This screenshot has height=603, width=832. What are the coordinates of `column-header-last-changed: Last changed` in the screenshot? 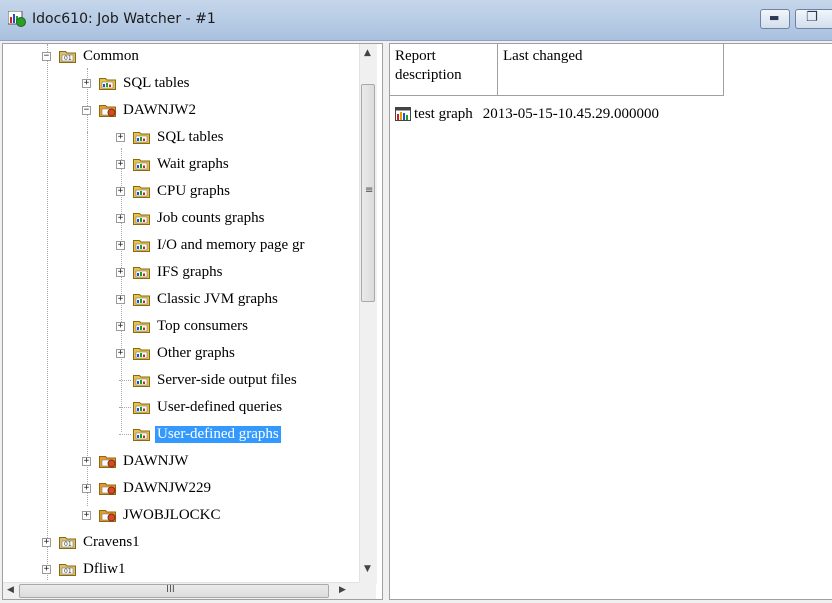 It's located at (611, 70).